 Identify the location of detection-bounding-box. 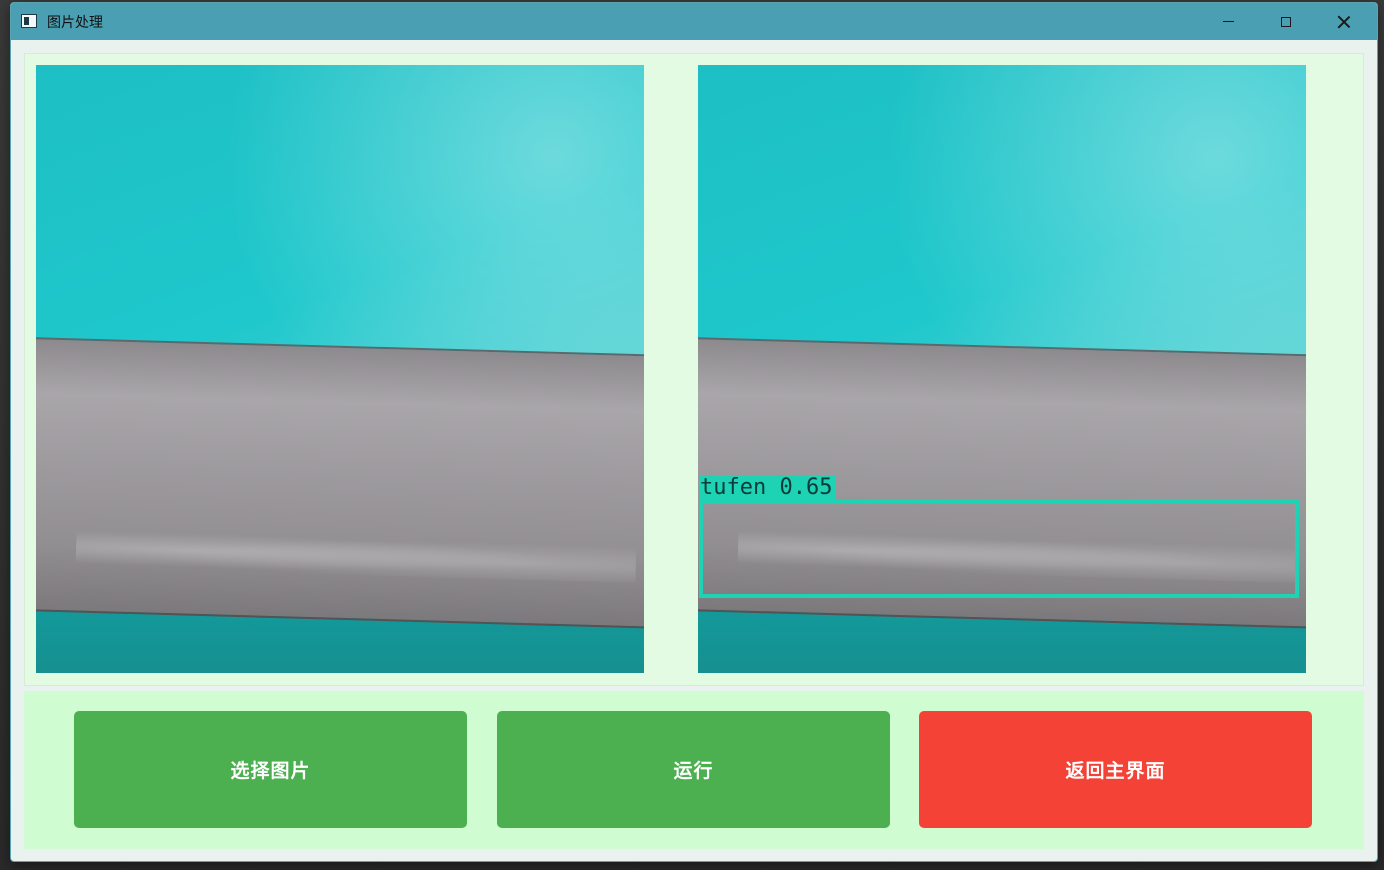
(999, 549).